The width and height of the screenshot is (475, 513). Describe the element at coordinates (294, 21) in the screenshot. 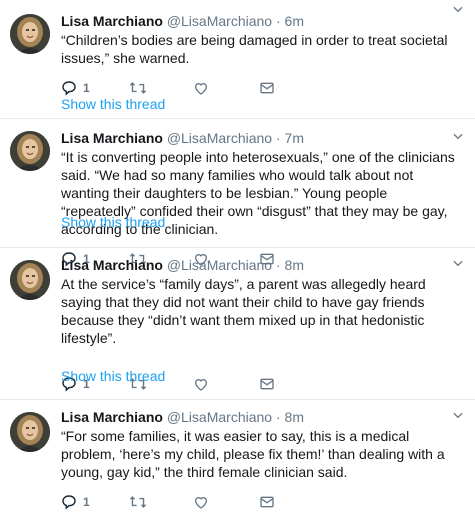

I see `timestamp: 6m` at that location.